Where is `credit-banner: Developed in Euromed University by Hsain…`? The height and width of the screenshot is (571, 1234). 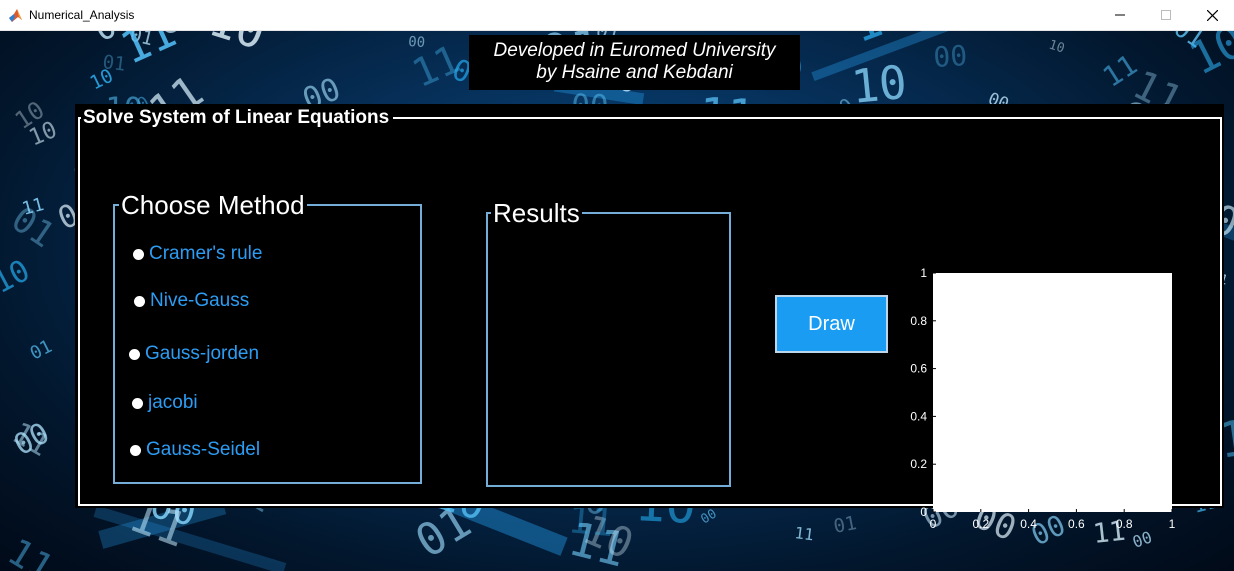
credit-banner: Developed in Euromed University by Hsain… is located at coordinates (634, 62).